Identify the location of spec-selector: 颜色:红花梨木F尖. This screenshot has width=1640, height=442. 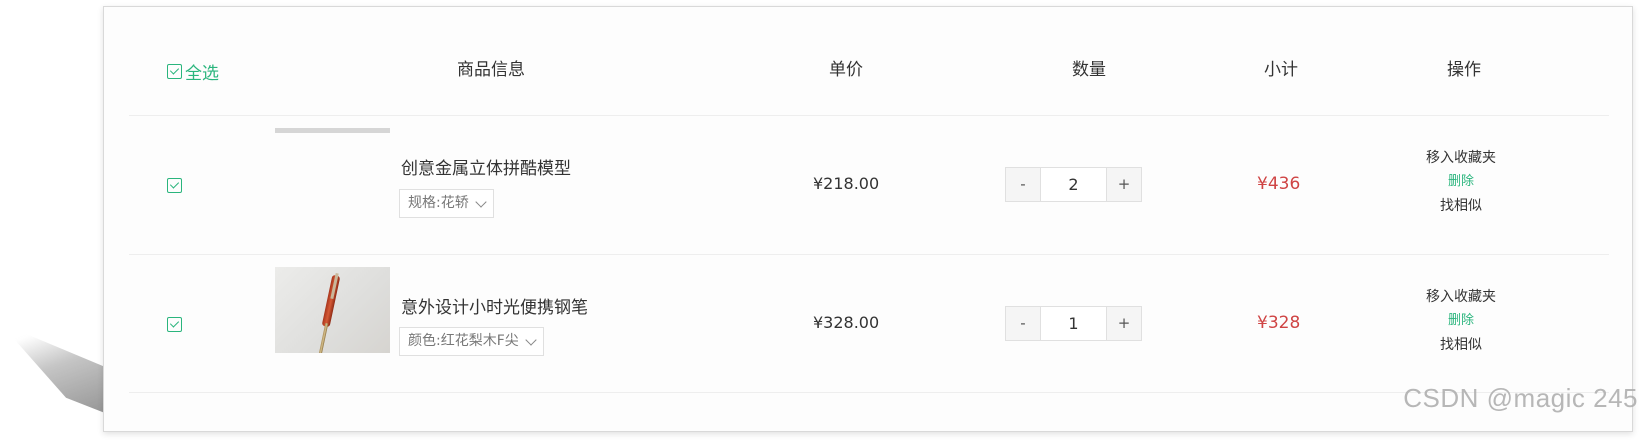
(471, 341).